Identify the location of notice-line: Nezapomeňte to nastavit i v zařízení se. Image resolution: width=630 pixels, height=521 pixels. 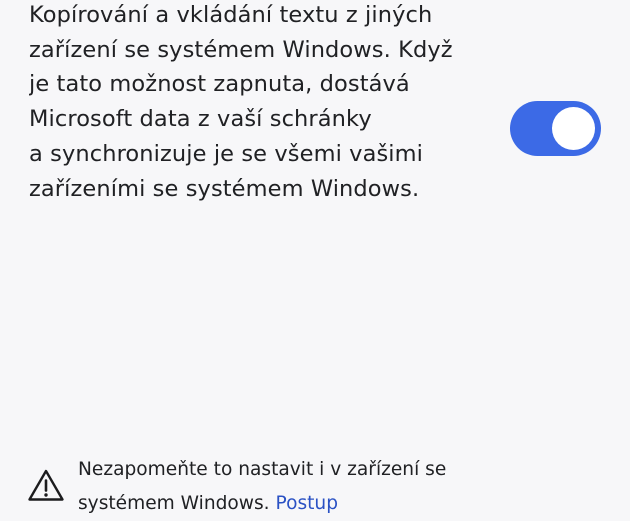
(262, 469).